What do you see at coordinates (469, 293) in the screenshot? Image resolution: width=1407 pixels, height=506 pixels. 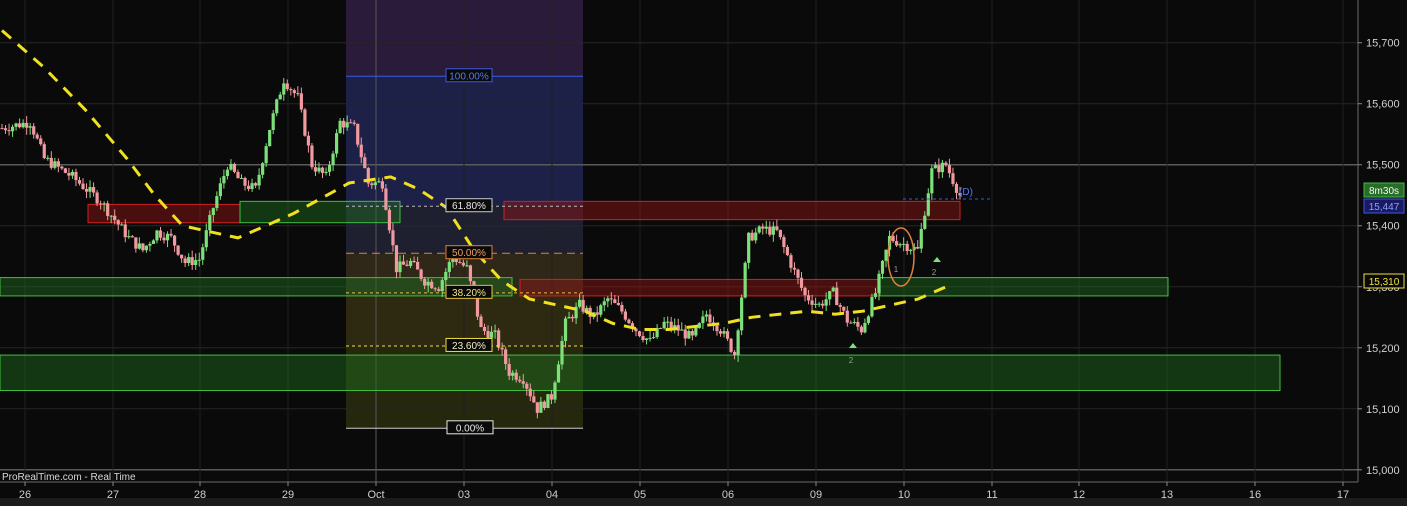 I see `fib-label: 38.20%` at bounding box center [469, 293].